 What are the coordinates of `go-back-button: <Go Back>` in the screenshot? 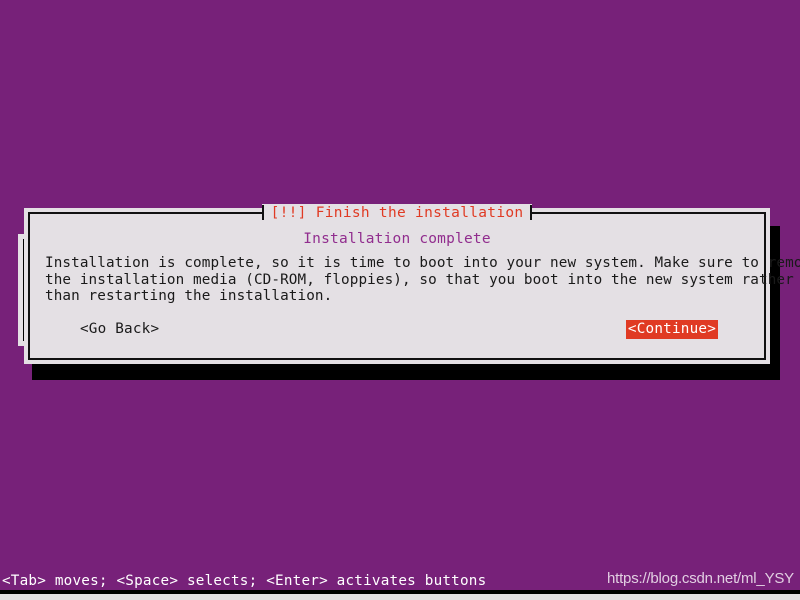 It's located at (119, 329).